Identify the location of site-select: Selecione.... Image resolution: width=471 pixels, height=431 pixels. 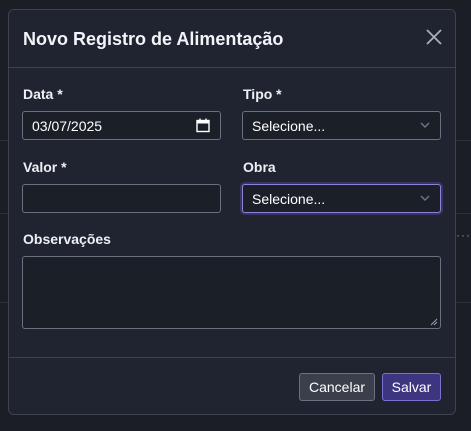
(341, 198).